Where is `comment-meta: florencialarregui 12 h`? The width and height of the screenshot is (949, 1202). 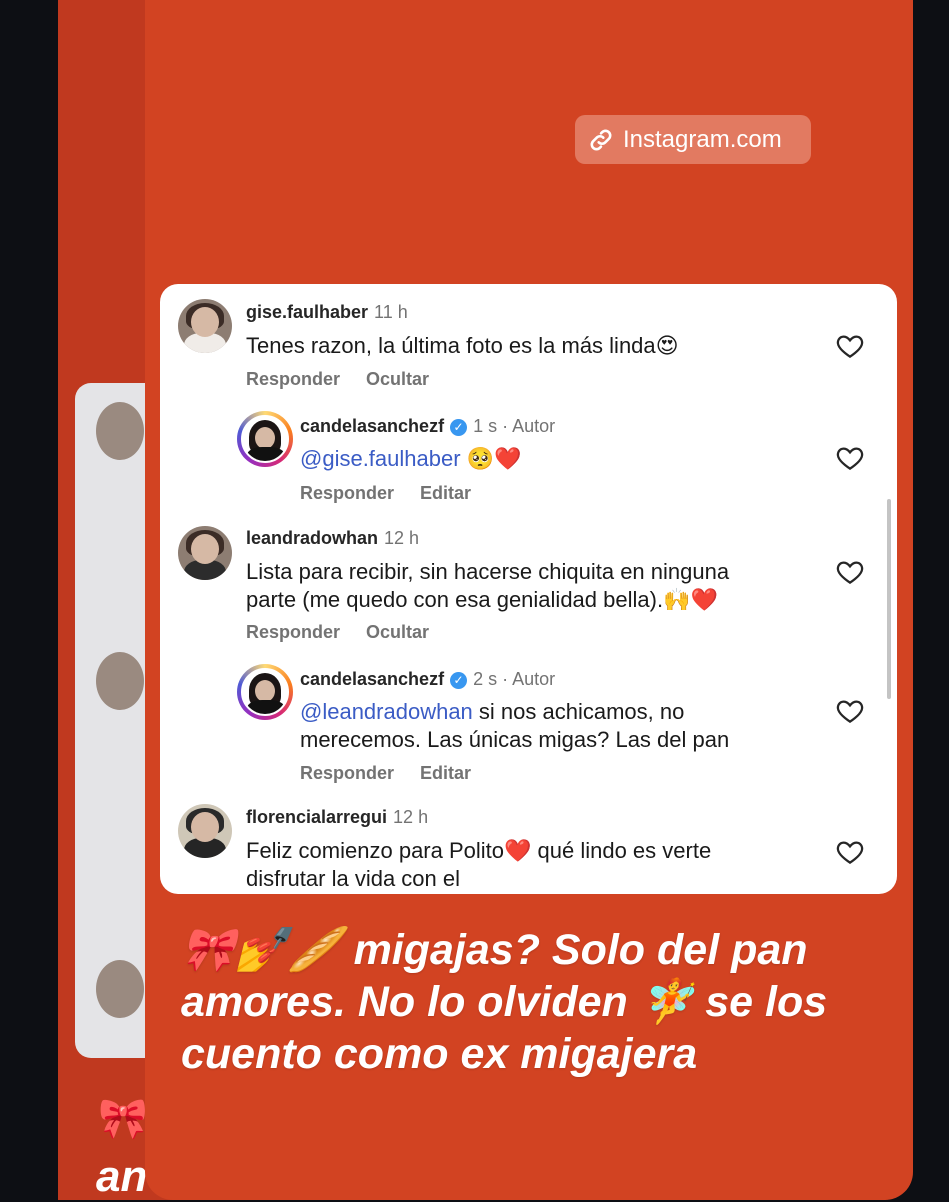
comment-meta: florencialarregui 12 h is located at coordinates (337, 817).